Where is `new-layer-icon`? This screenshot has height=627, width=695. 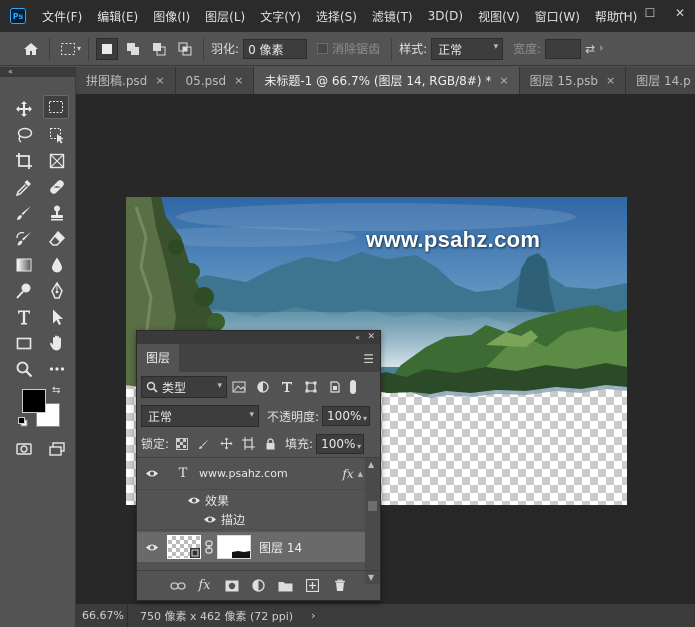
new-layer-icon is located at coordinates (312, 586).